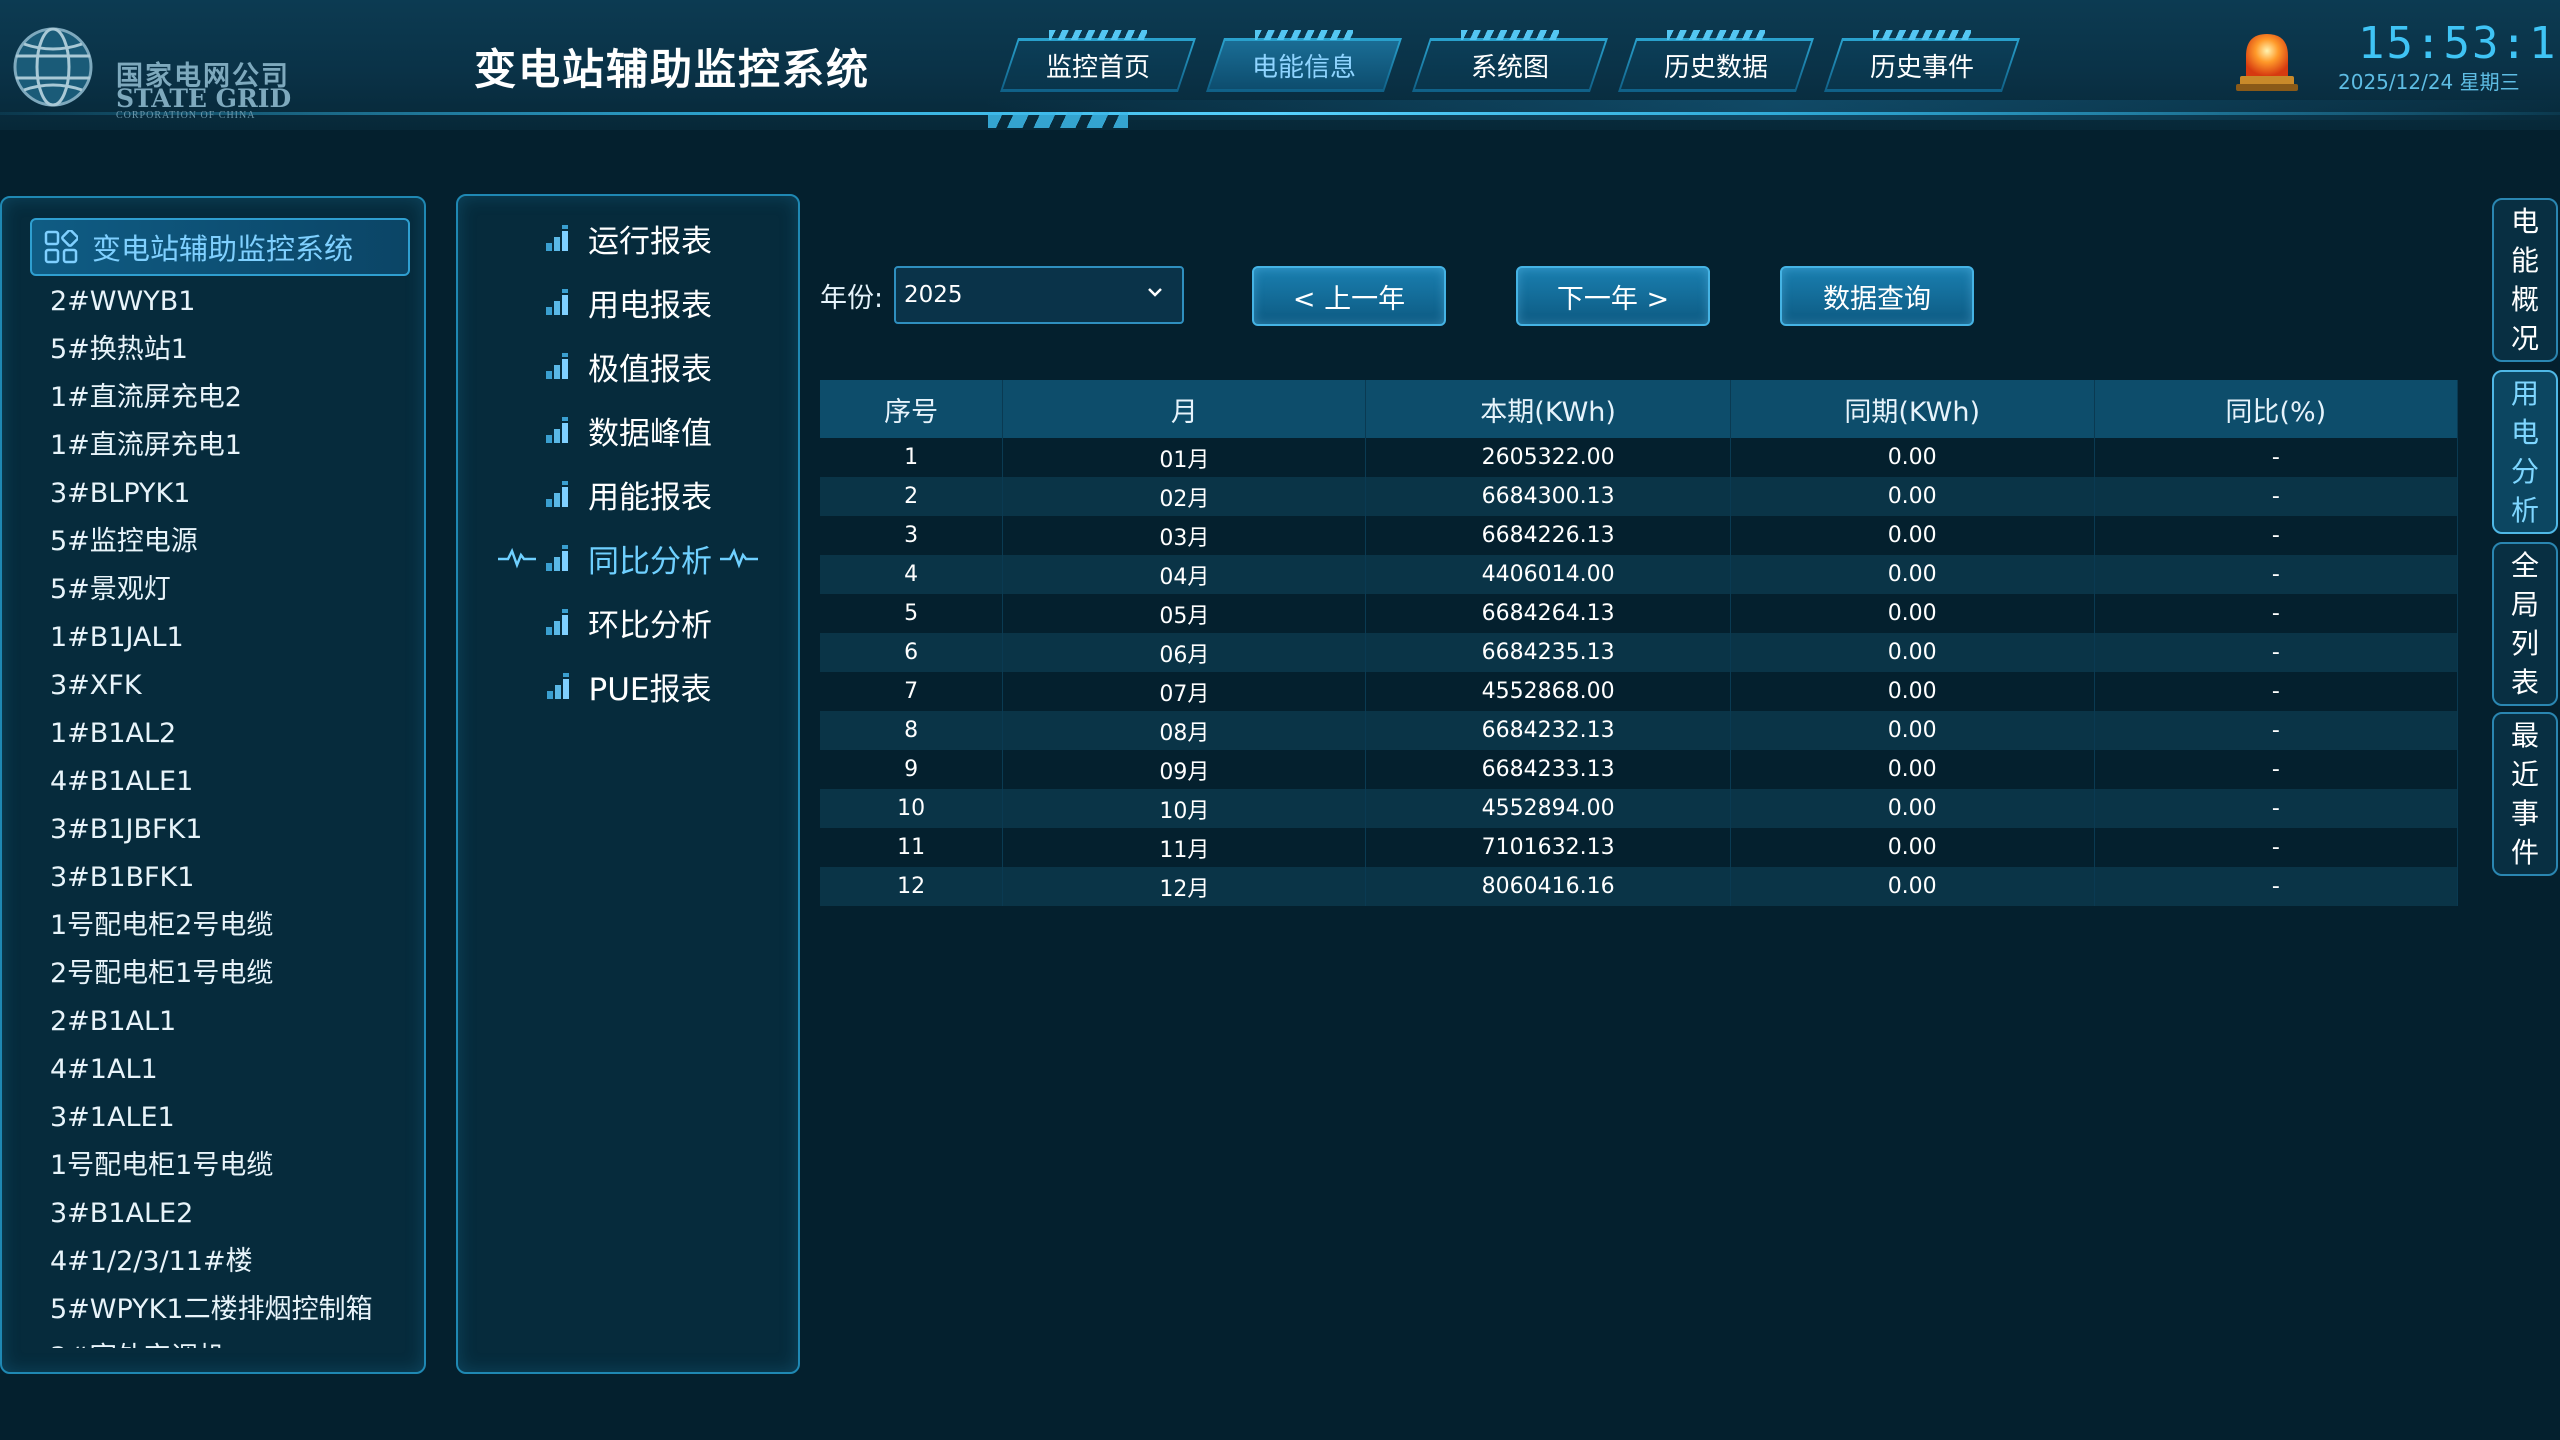  Describe the element at coordinates (912, 496) in the screenshot. I see `cell: 2` at that location.